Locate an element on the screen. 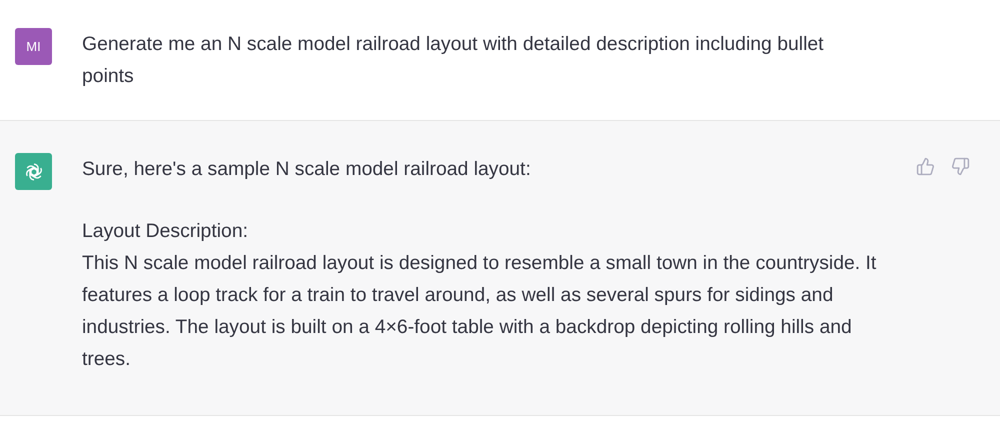 This screenshot has height=422, width=1000. message-text: Generate me an N scale model railroad layout with detailed description including bullet points is located at coordinates (453, 60).